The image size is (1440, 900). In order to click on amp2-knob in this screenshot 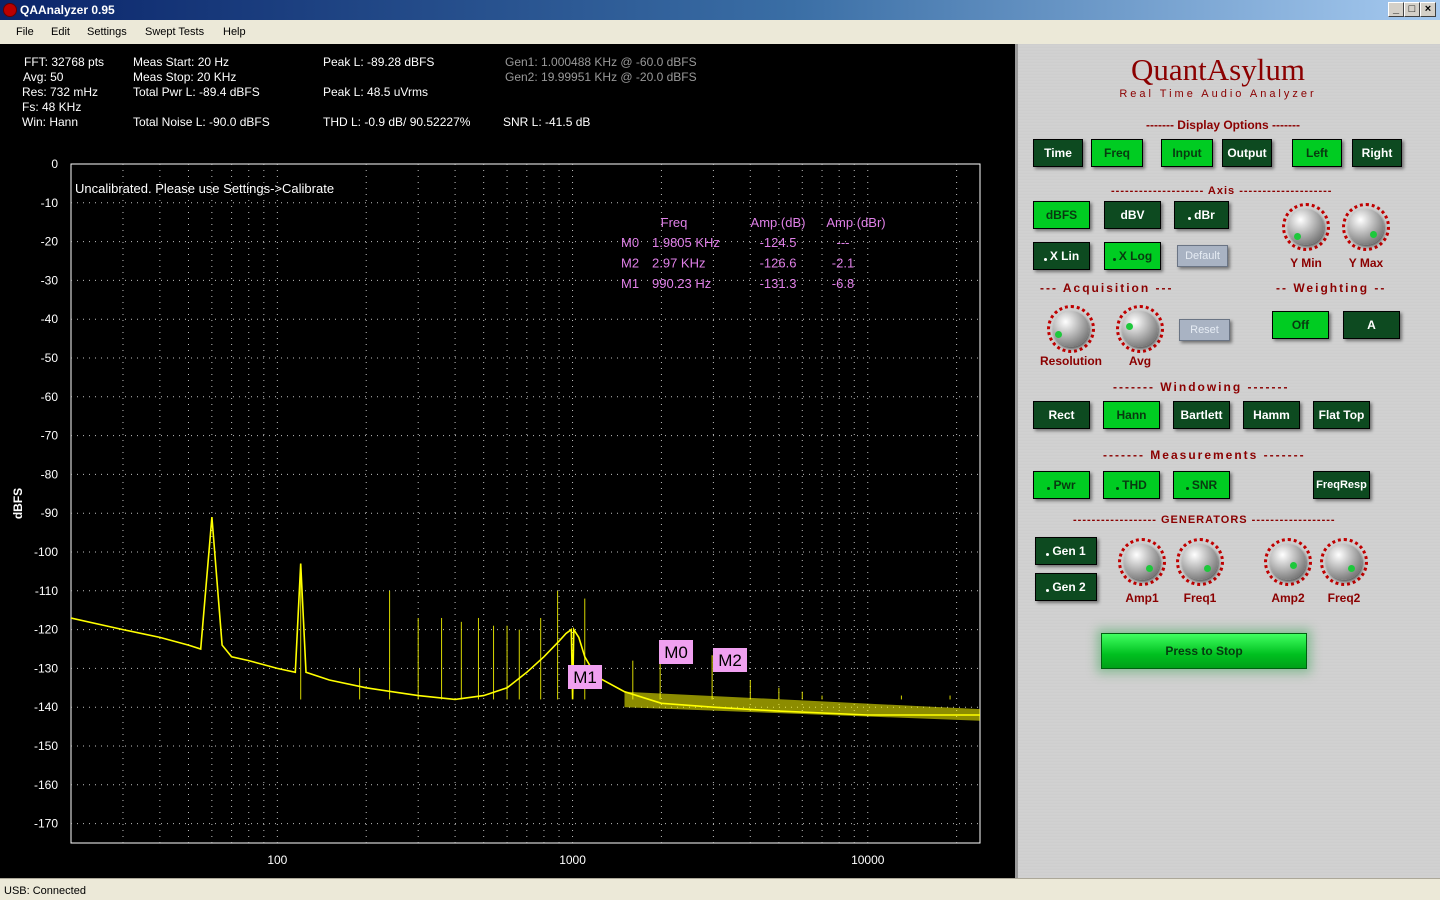, I will do `click(1288, 562)`.